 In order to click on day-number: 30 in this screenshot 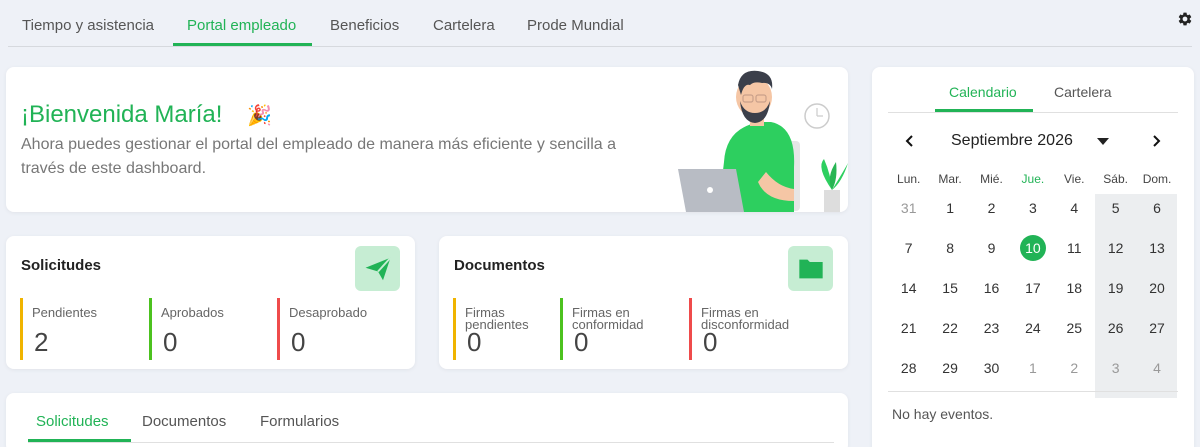, I will do `click(991, 368)`.